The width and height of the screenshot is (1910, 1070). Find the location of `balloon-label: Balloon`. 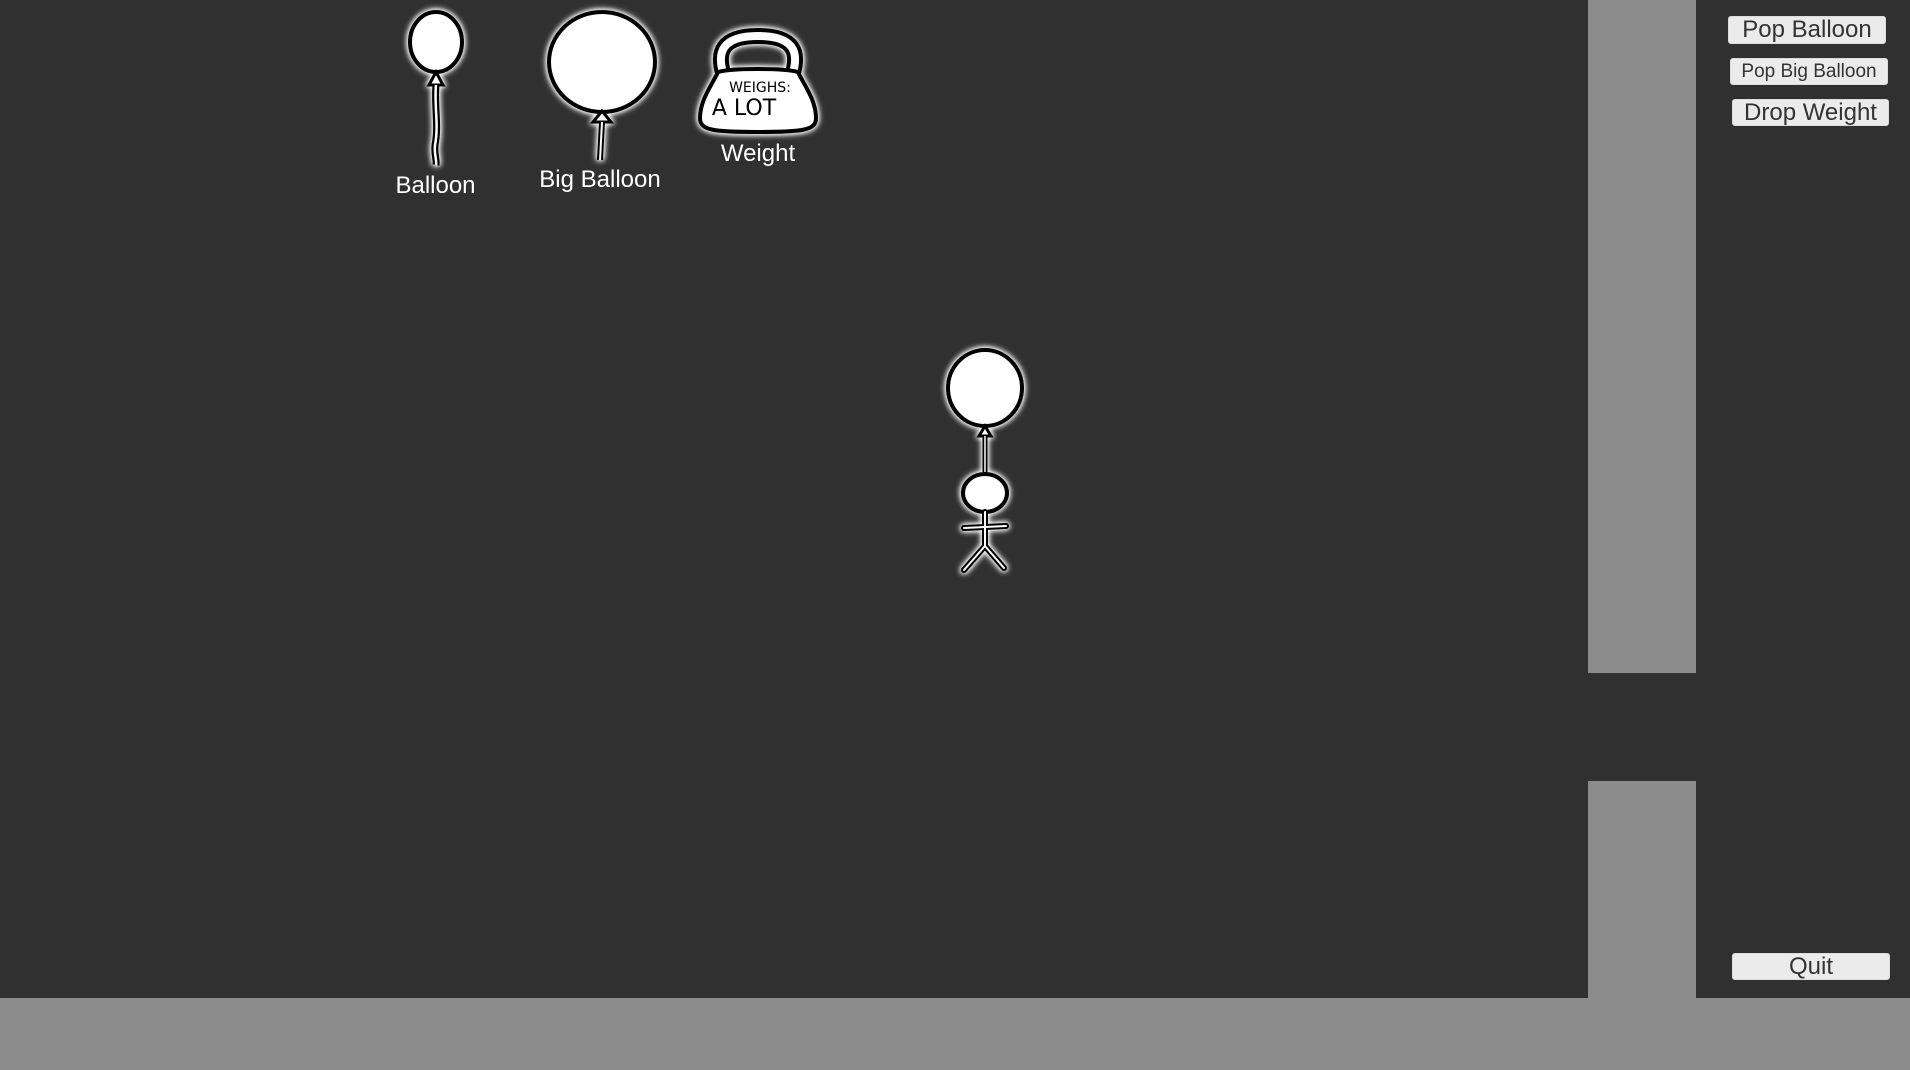

balloon-label: Balloon is located at coordinates (435, 185).